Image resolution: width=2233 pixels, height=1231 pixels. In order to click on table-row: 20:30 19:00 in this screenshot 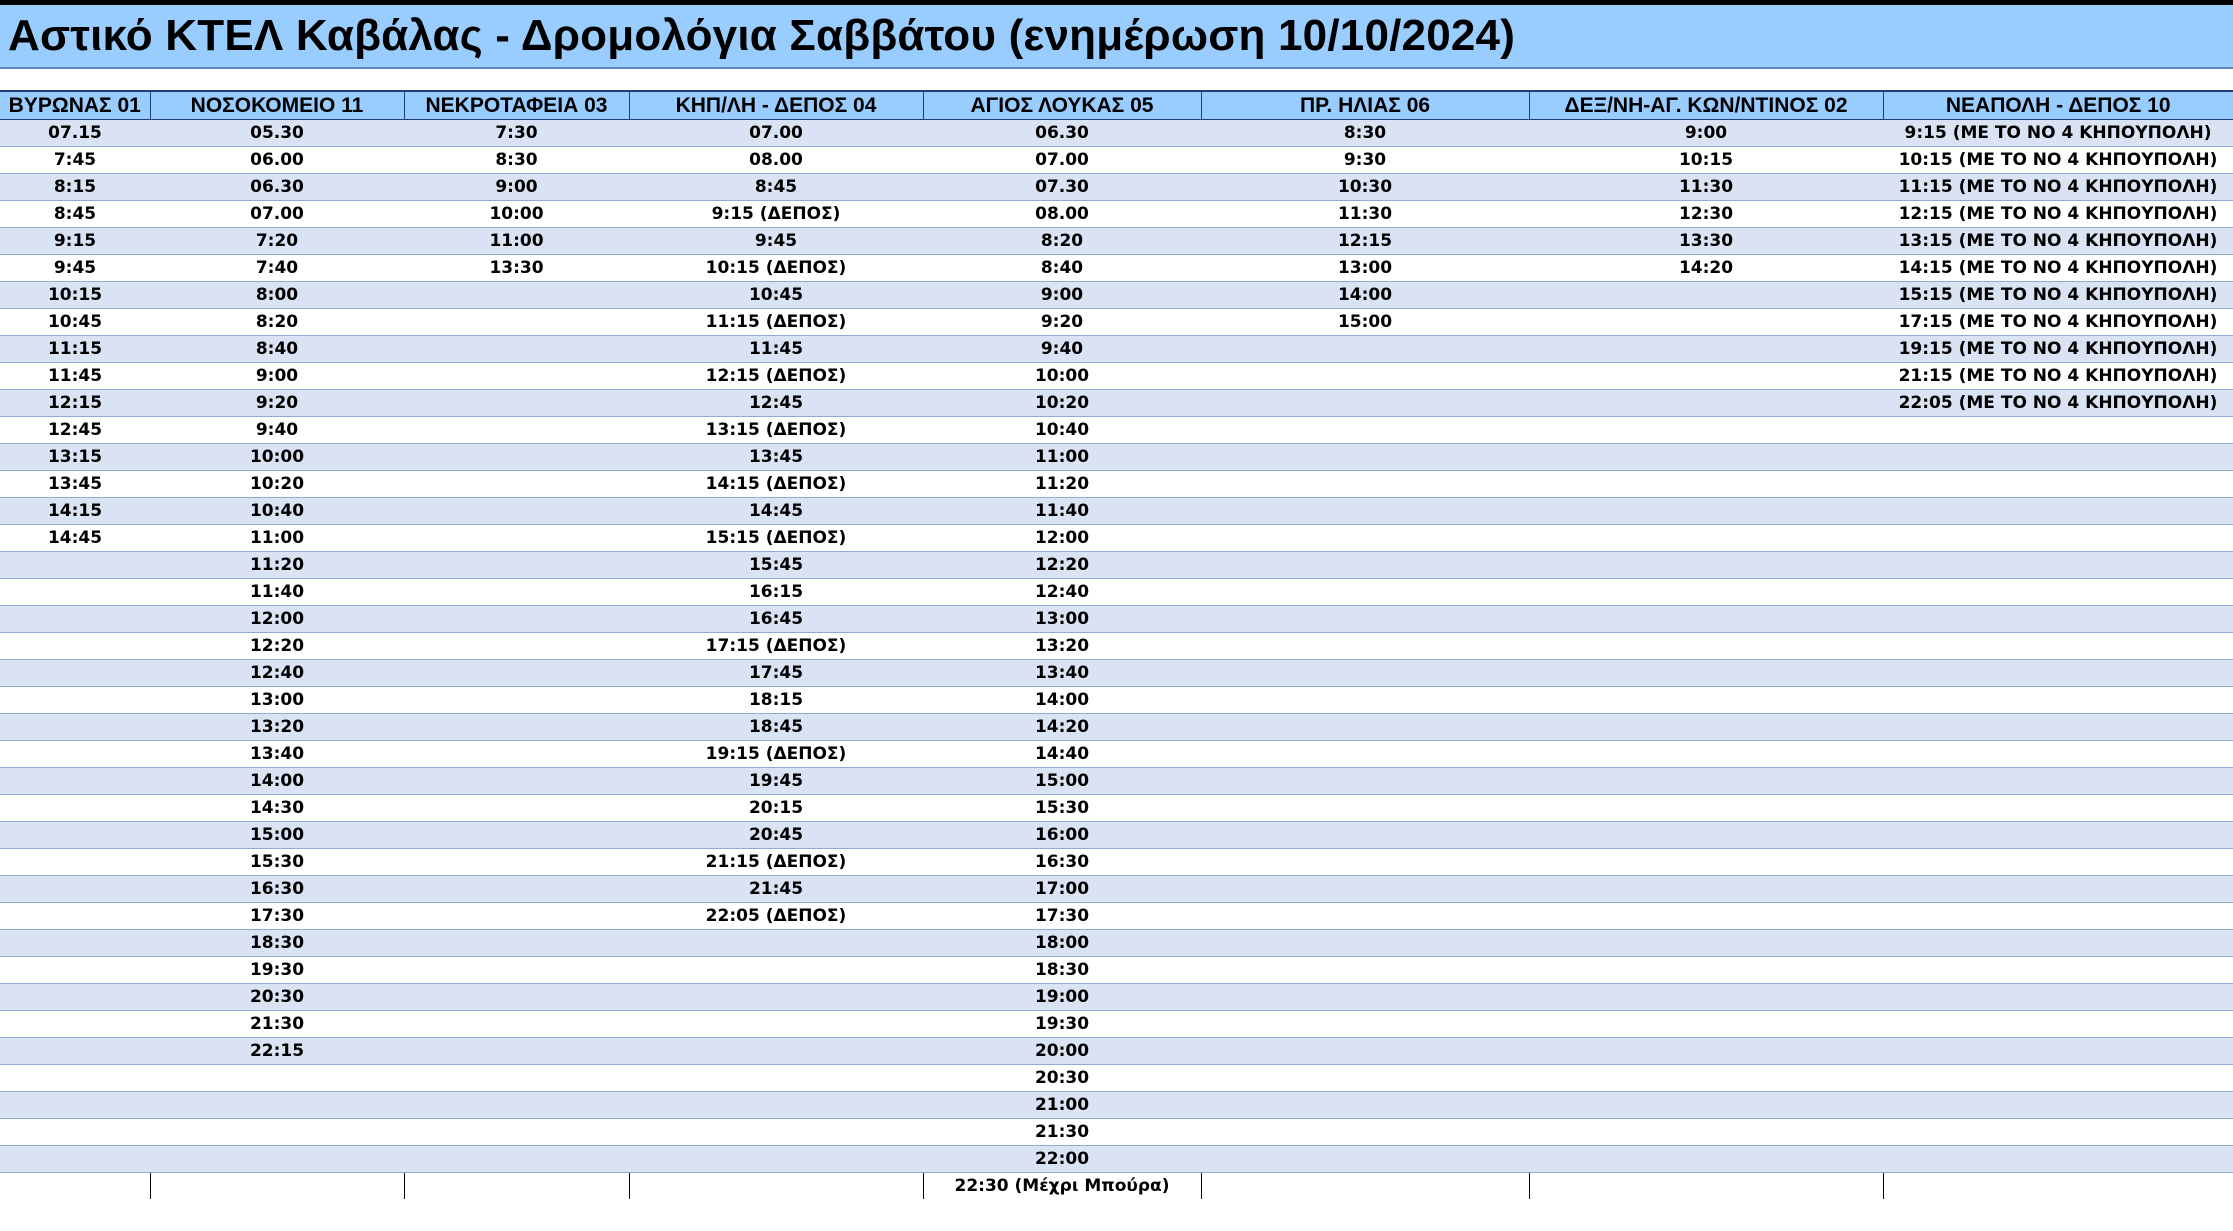, I will do `click(1116, 997)`.